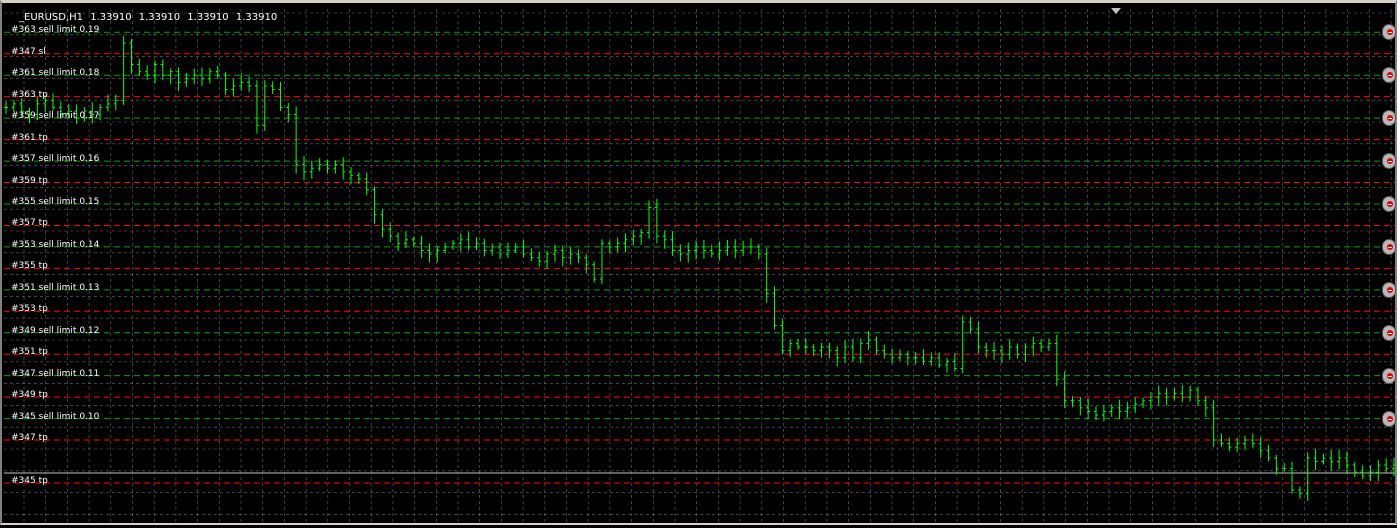 The width and height of the screenshot is (1397, 528). What do you see at coordinates (55, 330) in the screenshot?
I see `sell-limit-label: #349 sell limit 0.12` at bounding box center [55, 330].